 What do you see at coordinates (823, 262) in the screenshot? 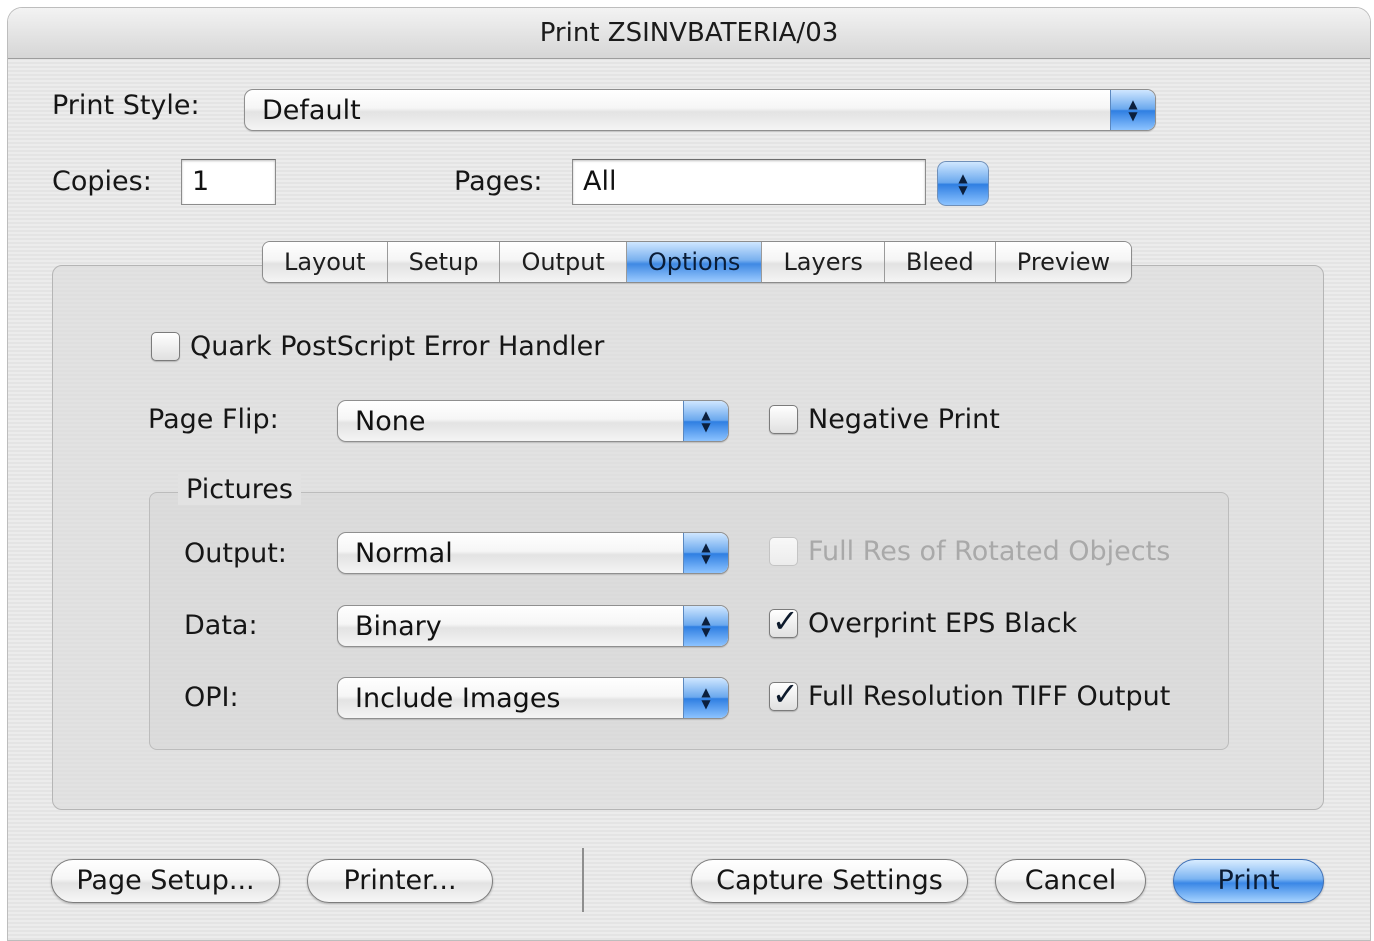
I see `tab-layers: Layers` at bounding box center [823, 262].